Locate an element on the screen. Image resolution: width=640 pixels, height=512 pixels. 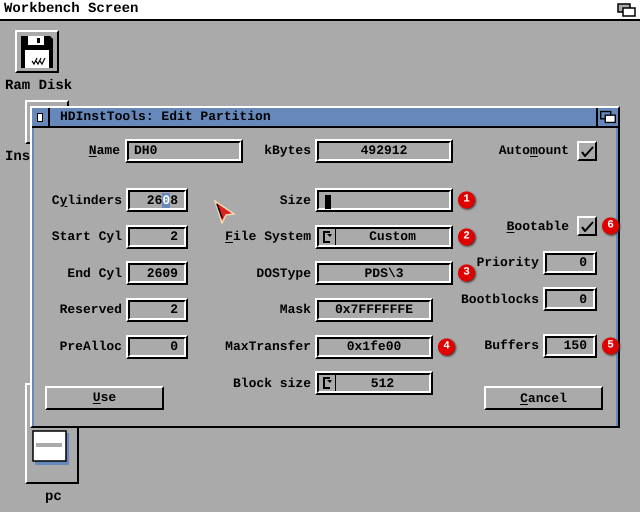
field-label: File System is located at coordinates (268, 237).